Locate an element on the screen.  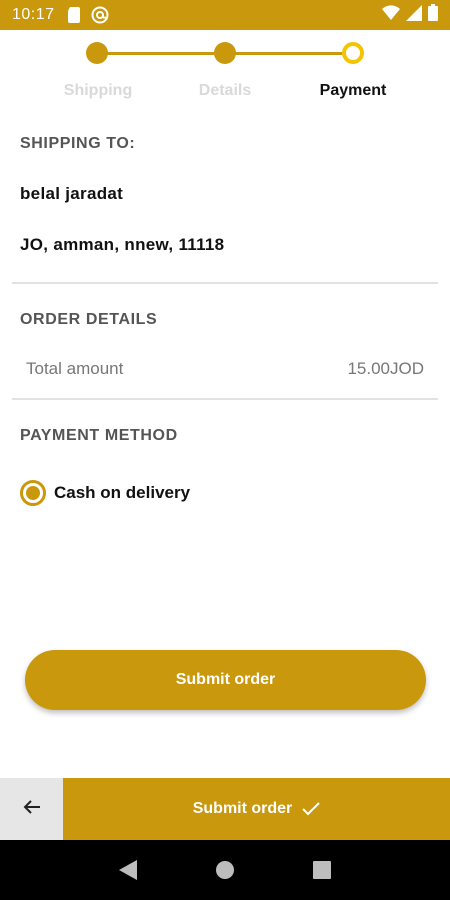
checkout-stepper: Shipping Details Payment is located at coordinates (225, 70).